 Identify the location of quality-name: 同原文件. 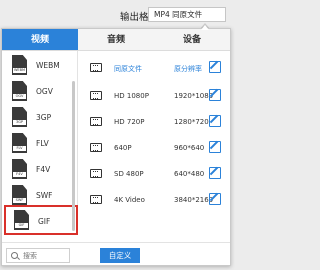
(128, 69).